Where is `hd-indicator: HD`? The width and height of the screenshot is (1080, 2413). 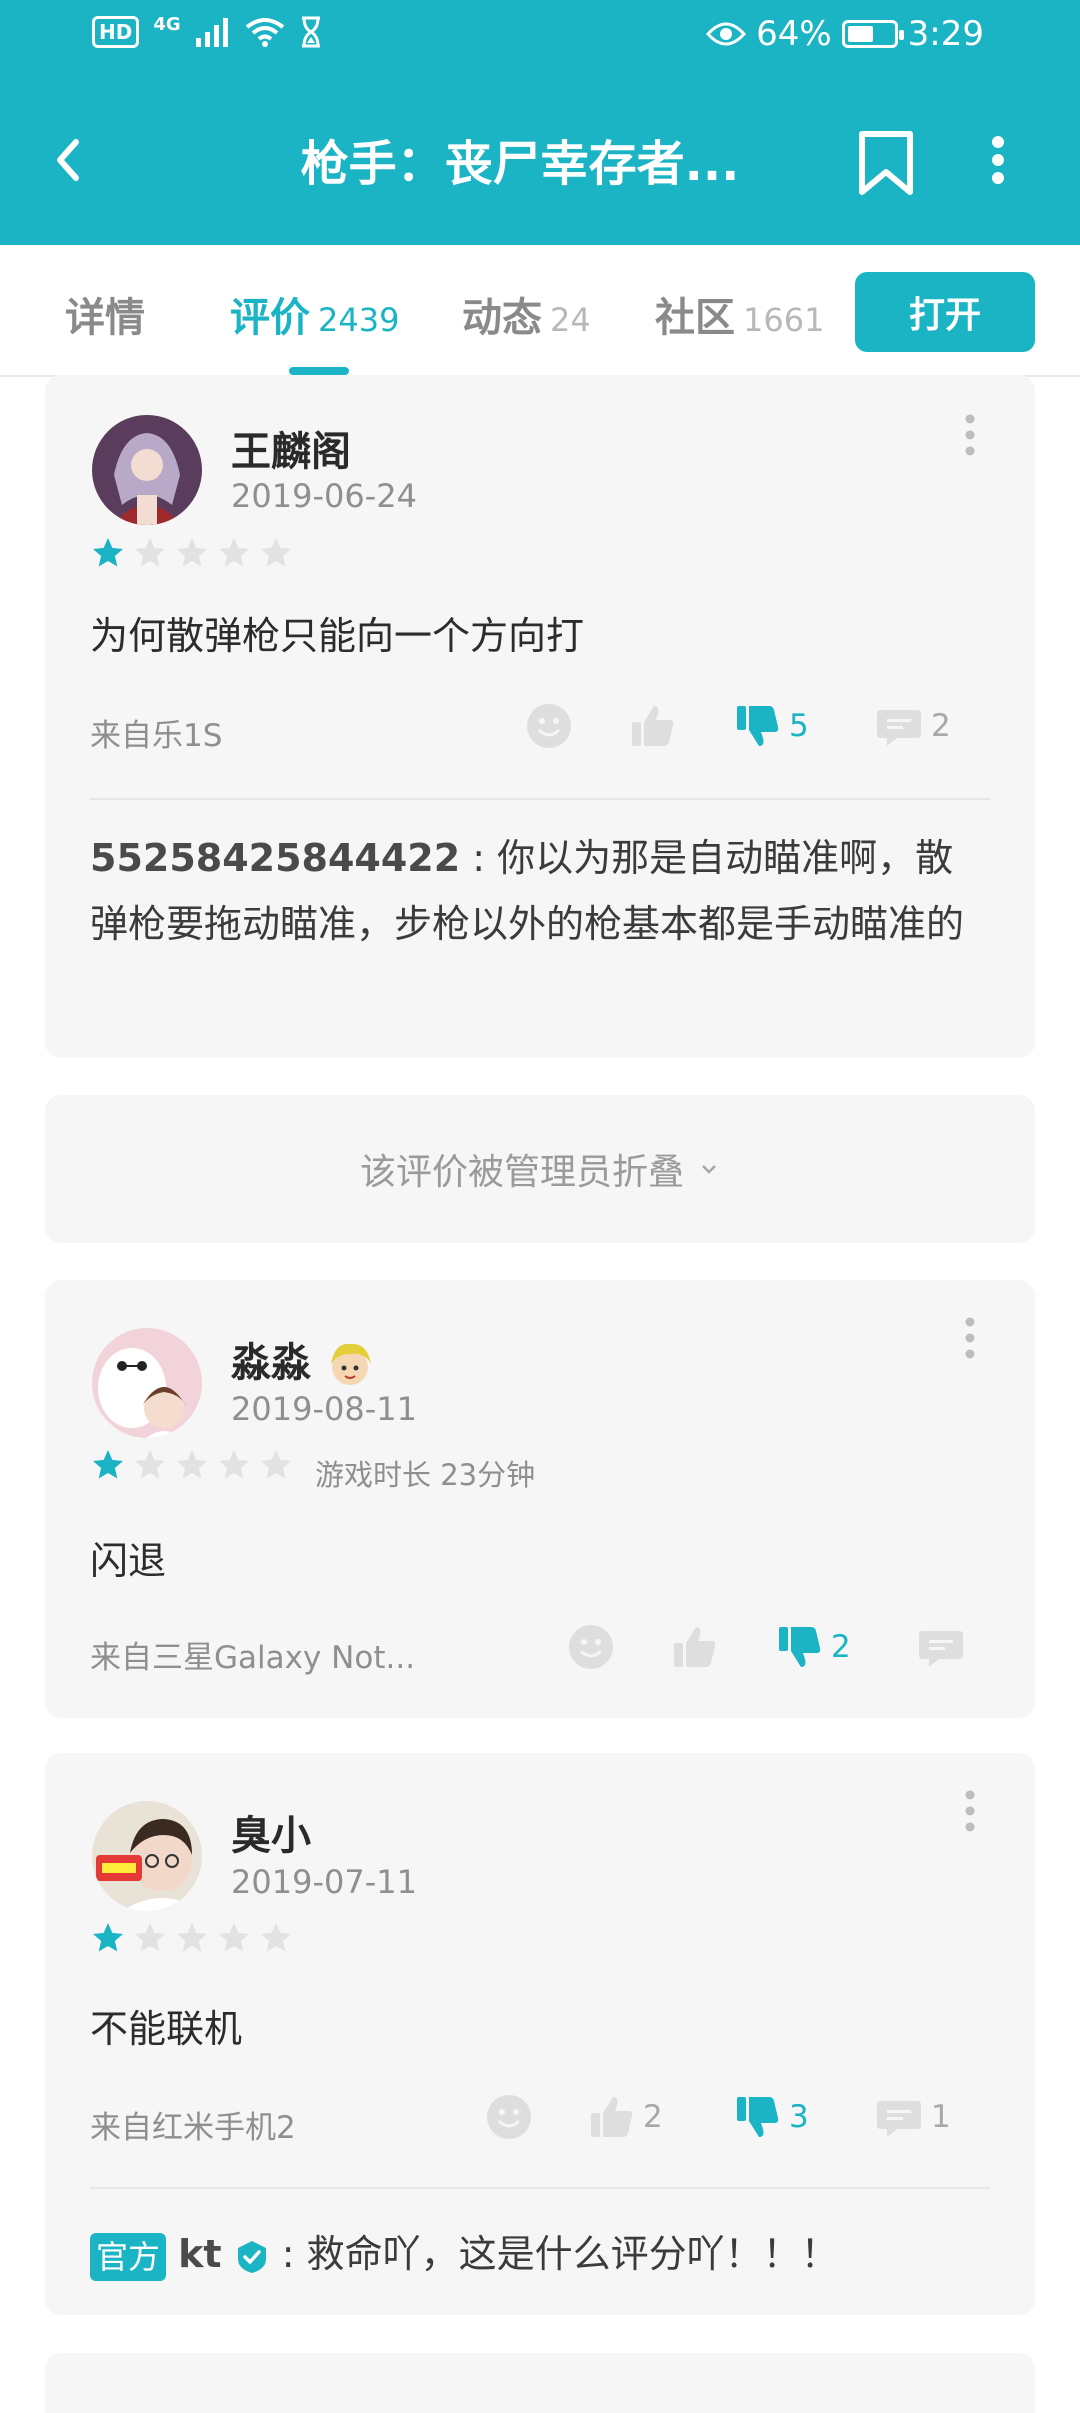
hd-indicator: HD is located at coordinates (116, 32).